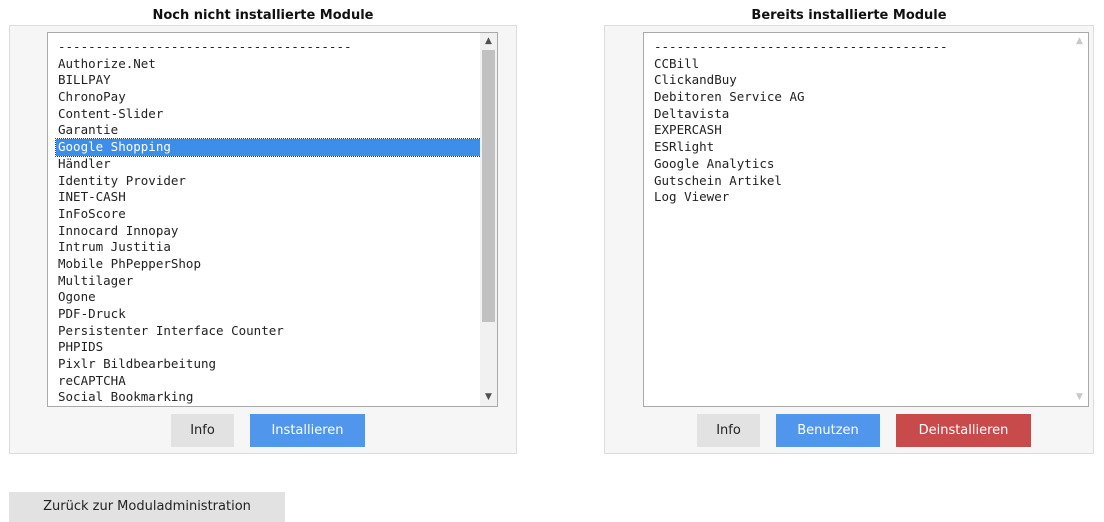  What do you see at coordinates (828, 430) in the screenshot?
I see `use-button: Benutzen` at bounding box center [828, 430].